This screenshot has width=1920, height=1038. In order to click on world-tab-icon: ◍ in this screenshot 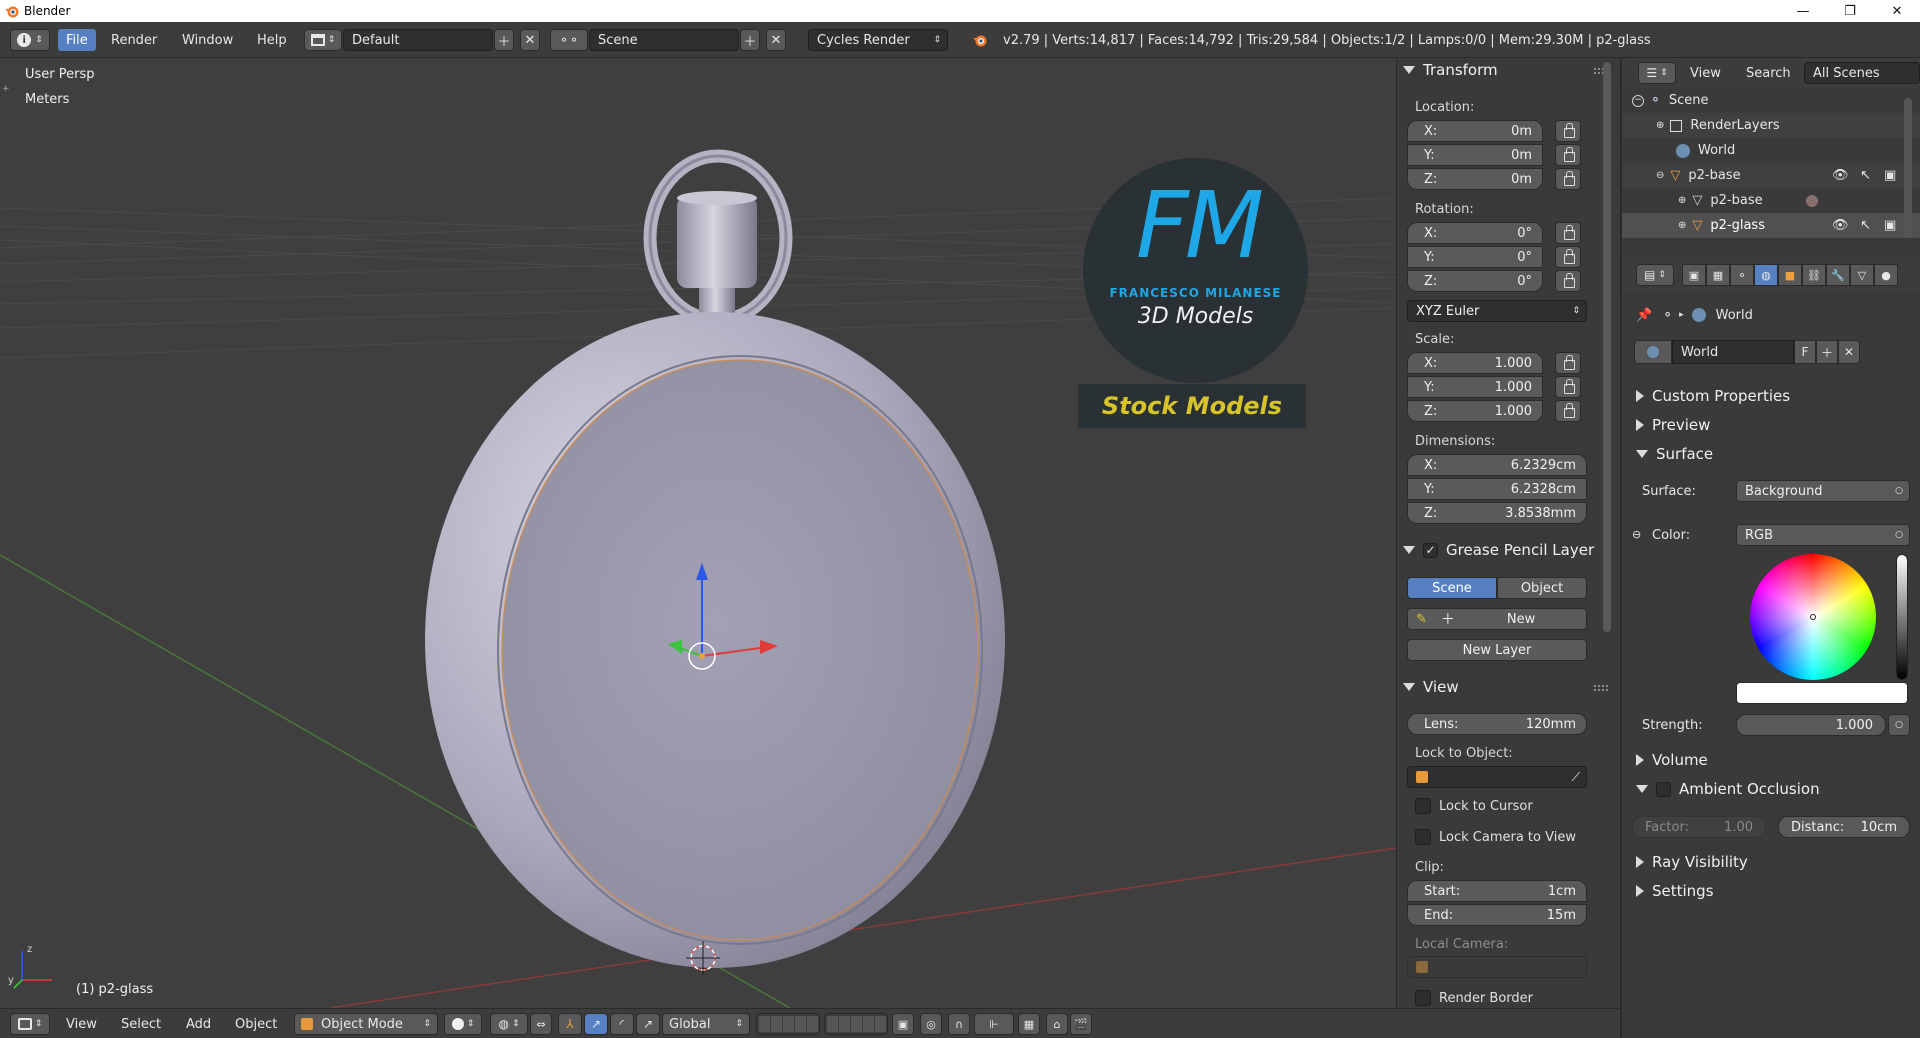, I will do `click(1766, 275)`.